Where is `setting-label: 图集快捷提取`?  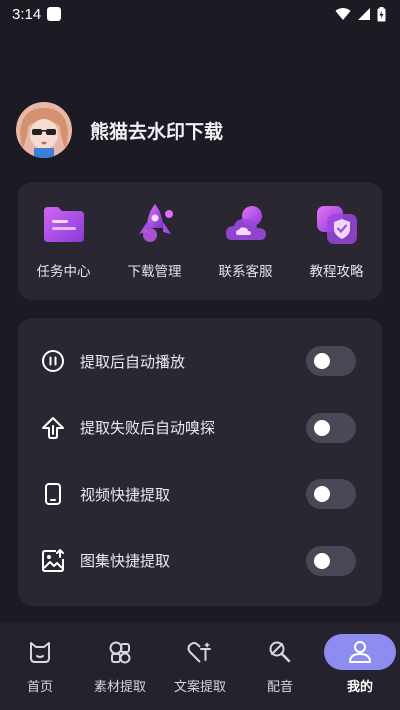 setting-label: 图集快捷提取 is located at coordinates (125, 561).